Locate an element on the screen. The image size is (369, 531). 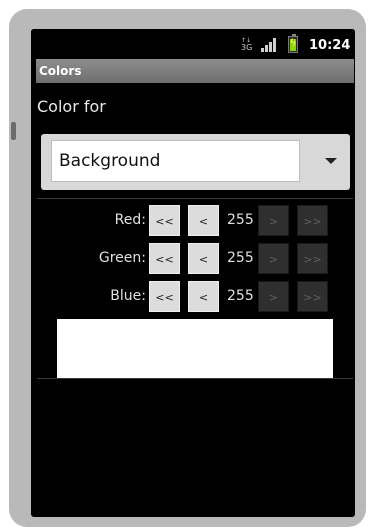
app-title-bar: Colors is located at coordinates (195, 71).